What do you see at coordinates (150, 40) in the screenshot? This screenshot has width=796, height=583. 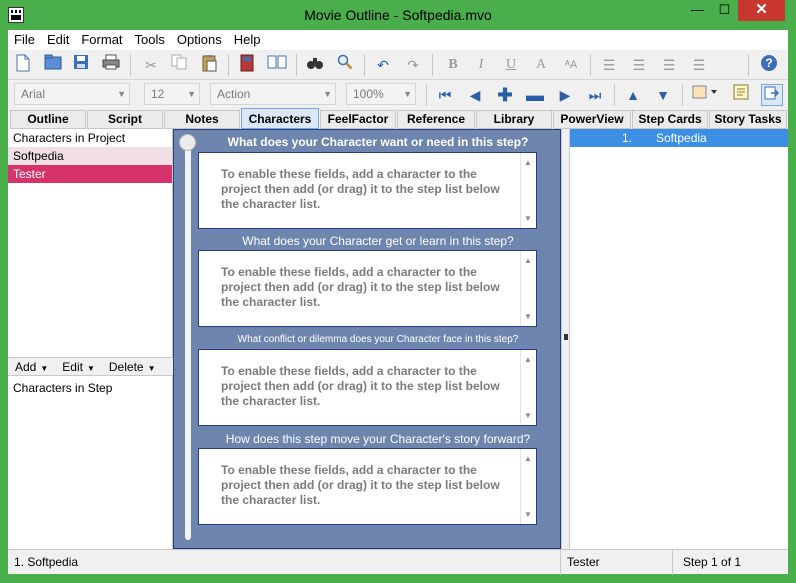 I see `menu-tools: Tools` at bounding box center [150, 40].